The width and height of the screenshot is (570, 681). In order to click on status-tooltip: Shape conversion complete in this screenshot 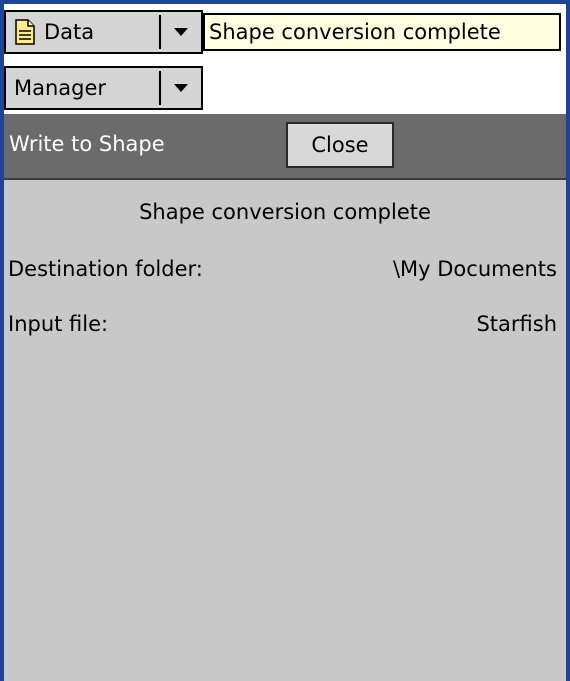, I will do `click(382, 32)`.